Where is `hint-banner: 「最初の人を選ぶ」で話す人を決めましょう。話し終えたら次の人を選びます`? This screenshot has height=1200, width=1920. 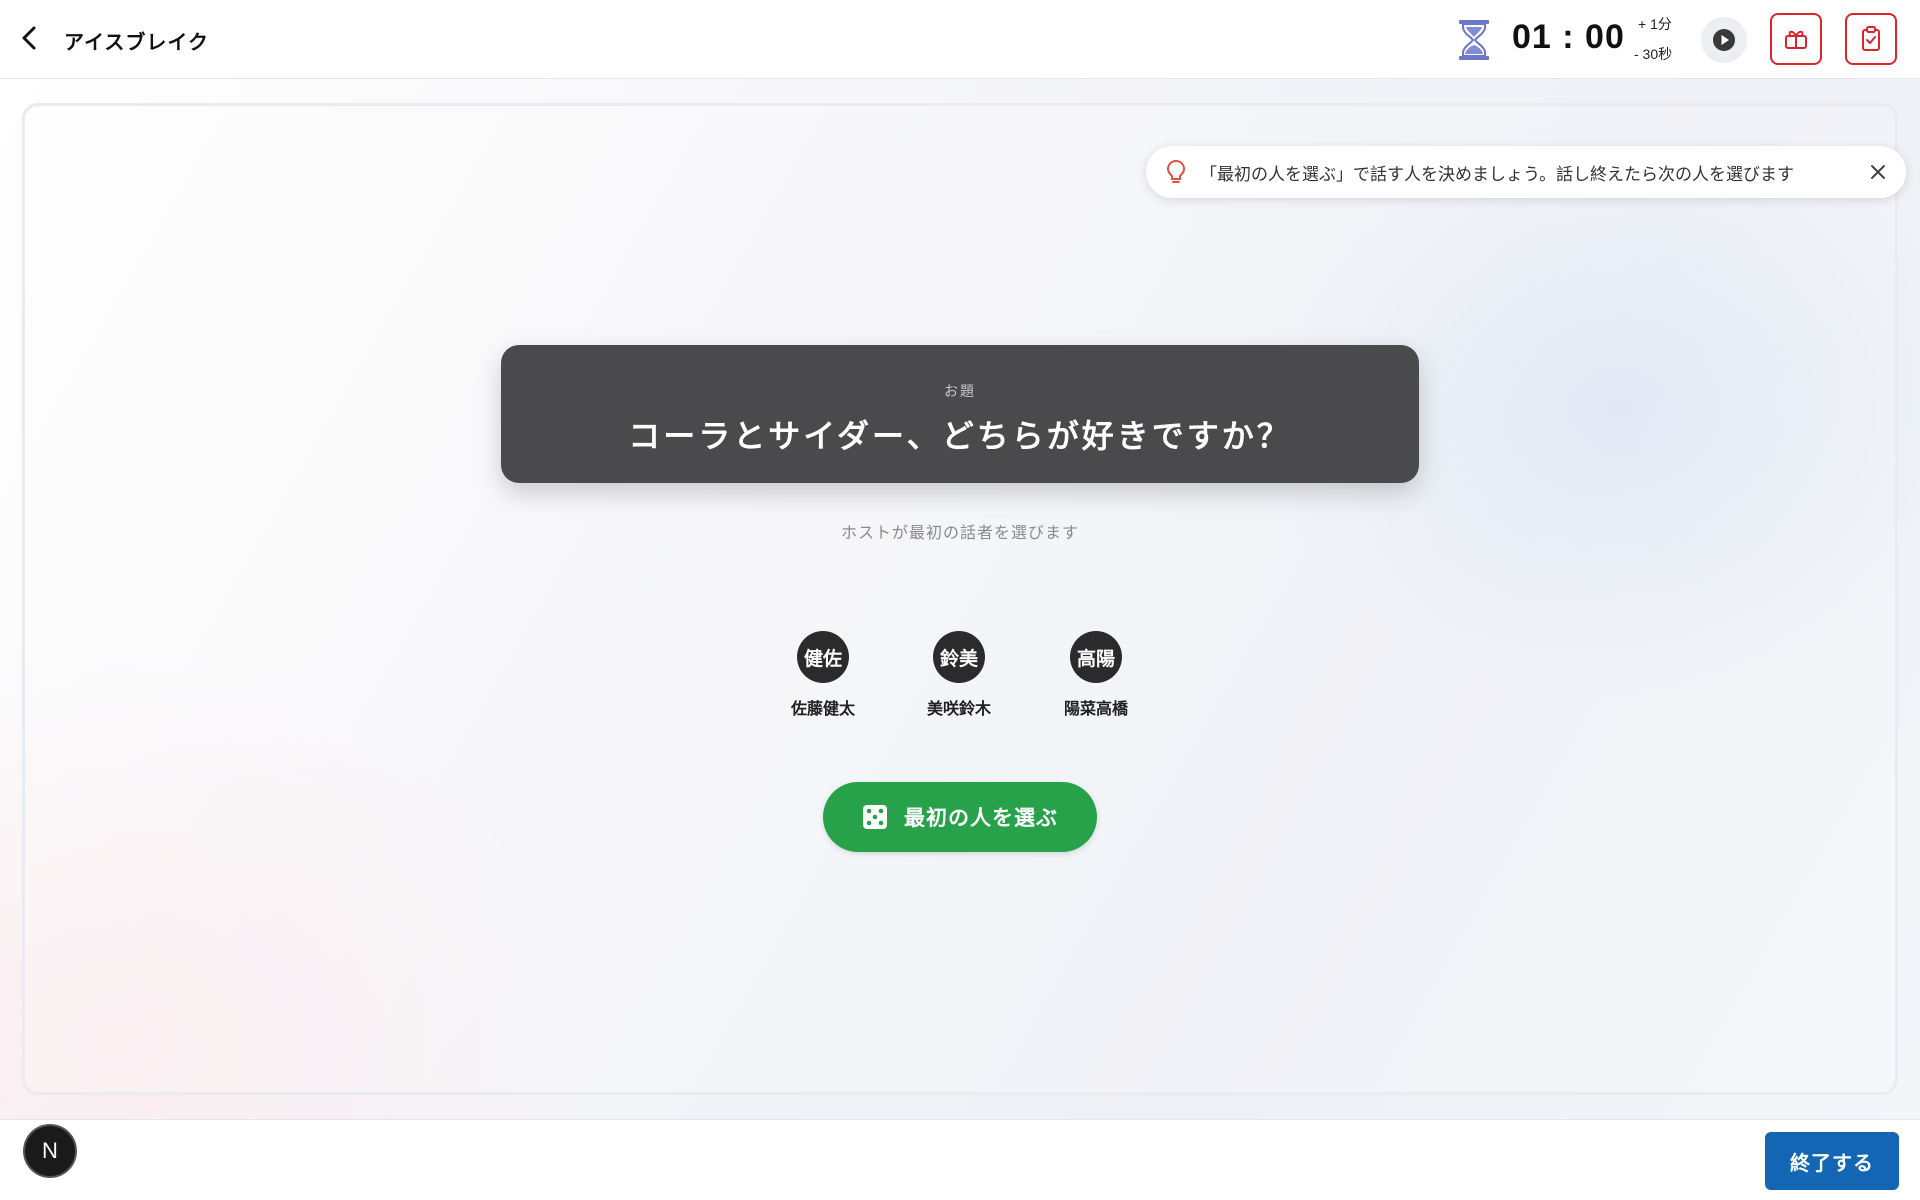
hint-banner: 「最初の人を選ぶ」で話す人を決めましょう。話し終えたら次の人を選びます is located at coordinates (1526, 172).